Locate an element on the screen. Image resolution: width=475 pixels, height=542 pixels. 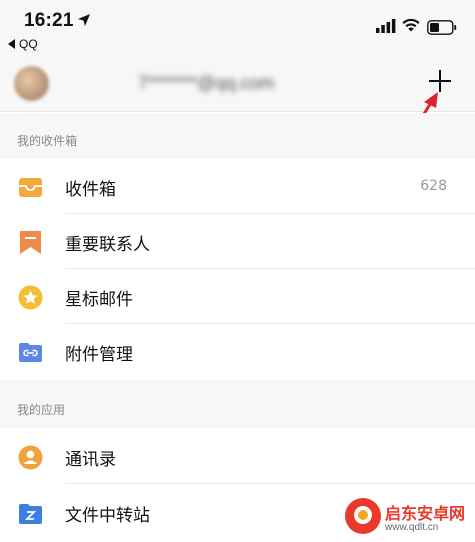
menu-item-label: 收件箱 is located at coordinates (90, 190).